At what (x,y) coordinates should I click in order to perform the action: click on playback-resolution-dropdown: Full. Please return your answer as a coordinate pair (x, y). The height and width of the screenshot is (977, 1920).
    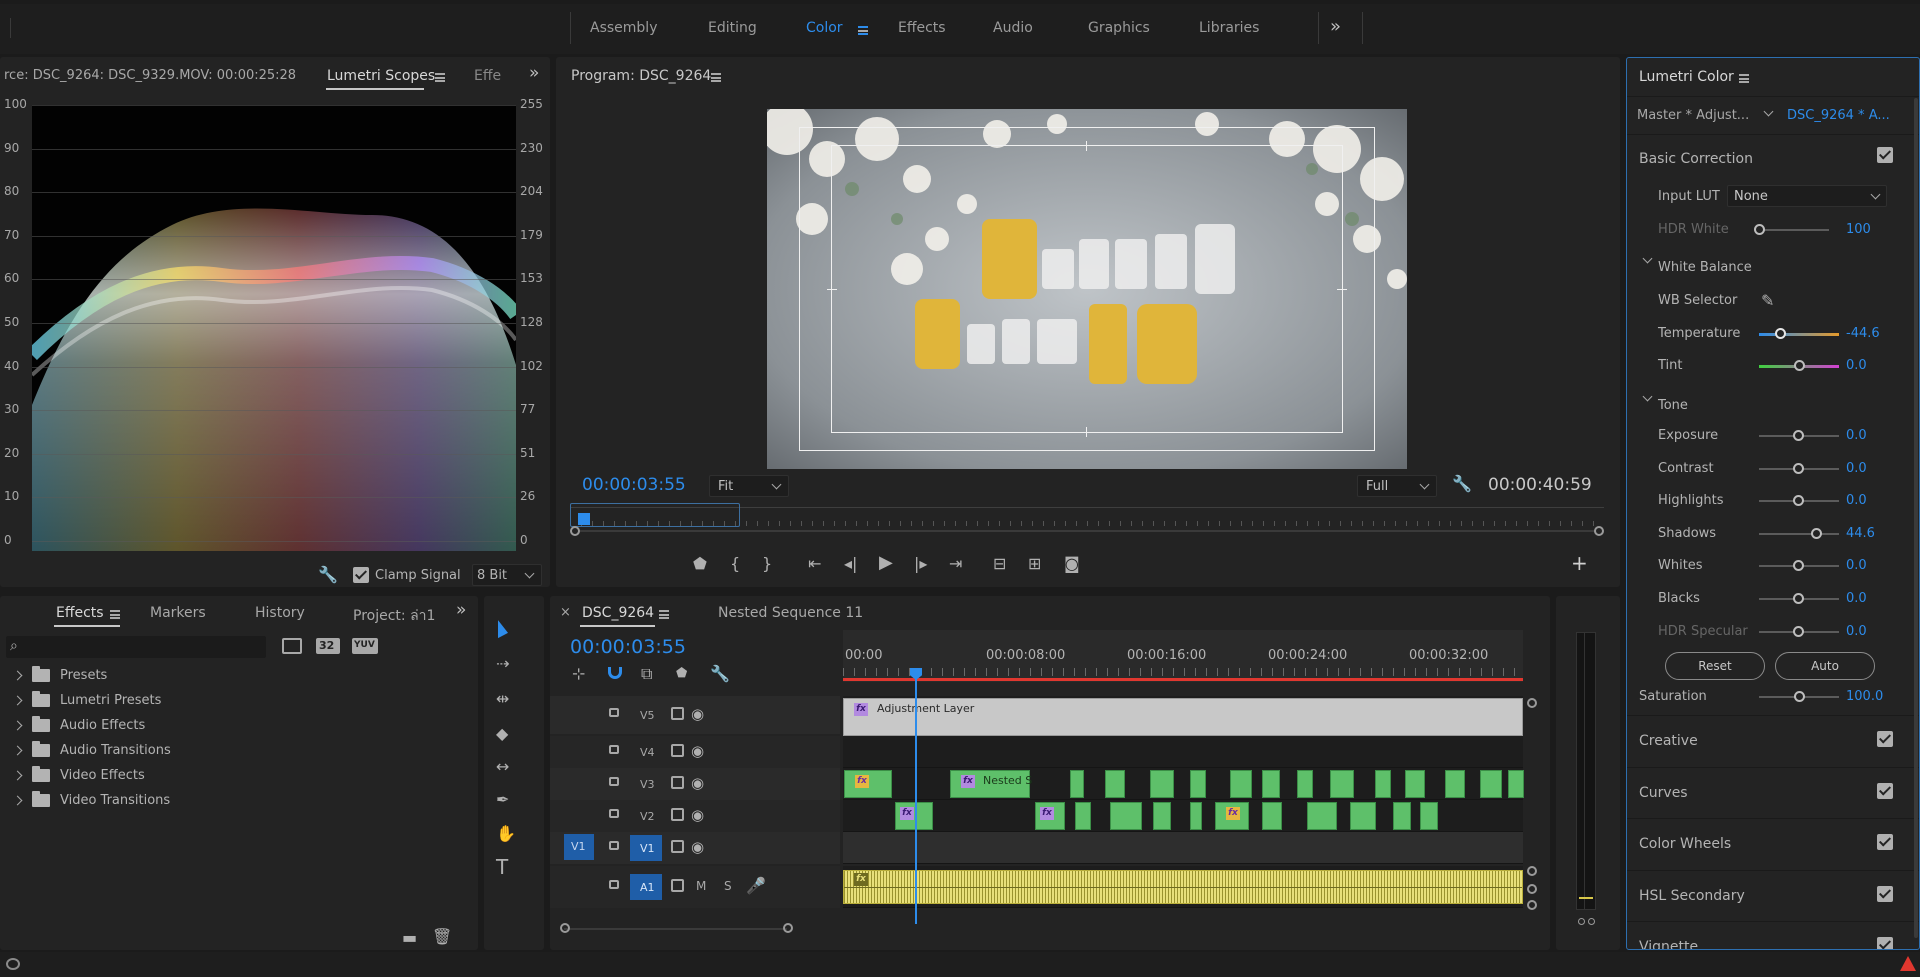
    Looking at the image, I should click on (1397, 486).